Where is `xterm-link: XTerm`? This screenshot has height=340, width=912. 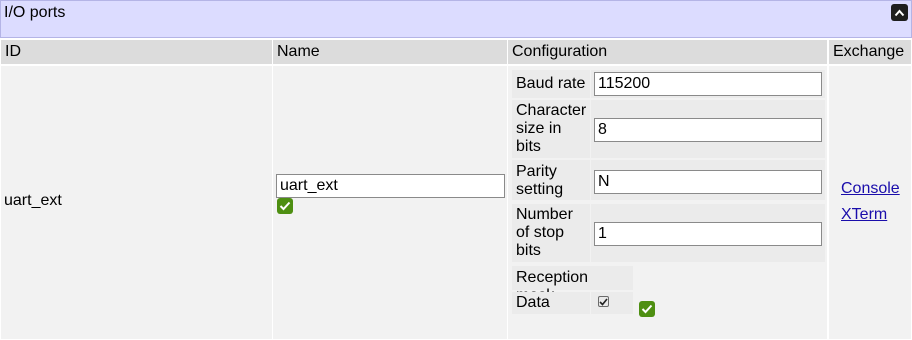 xterm-link: XTerm is located at coordinates (864, 215).